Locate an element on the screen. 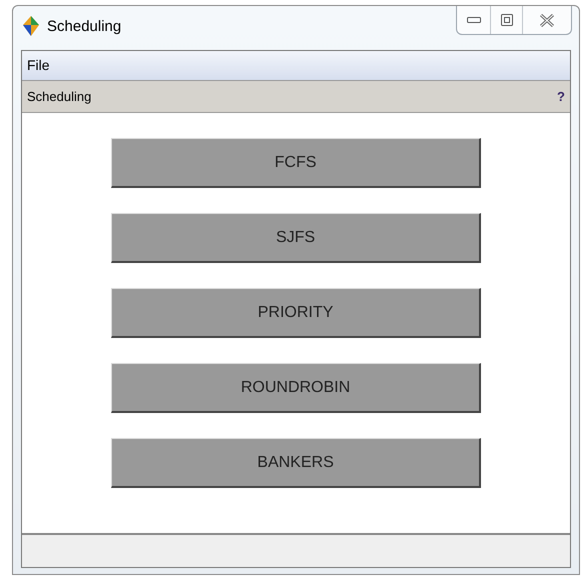  panel-title: Scheduling is located at coordinates (59, 97).